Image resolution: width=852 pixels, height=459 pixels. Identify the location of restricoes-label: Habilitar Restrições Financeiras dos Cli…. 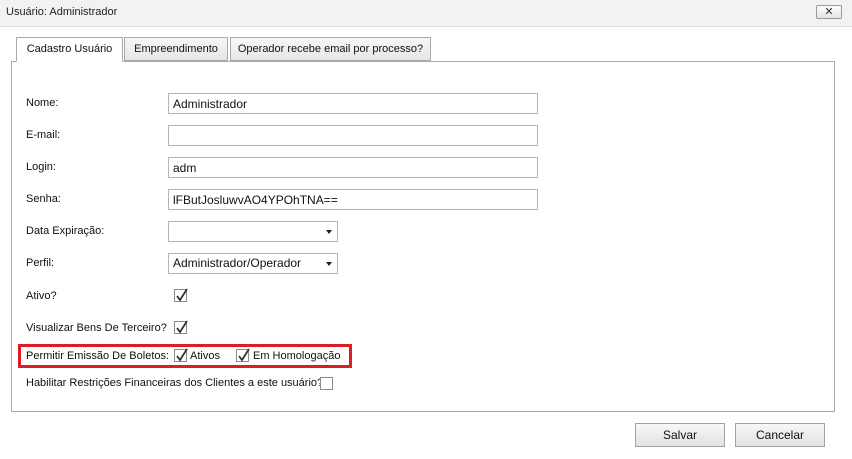
(175, 383).